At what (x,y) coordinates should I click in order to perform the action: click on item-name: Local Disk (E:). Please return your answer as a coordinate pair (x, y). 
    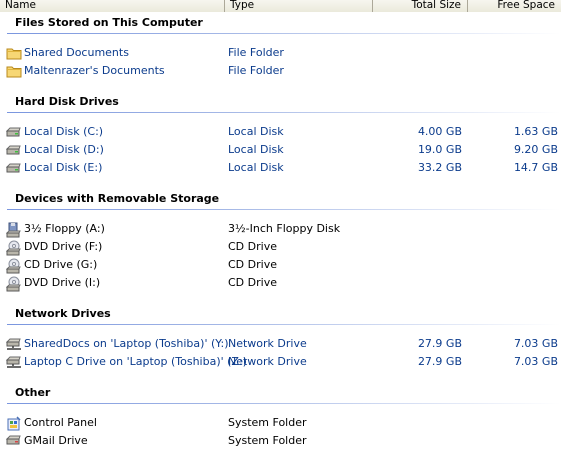
    Looking at the image, I should click on (63, 167).